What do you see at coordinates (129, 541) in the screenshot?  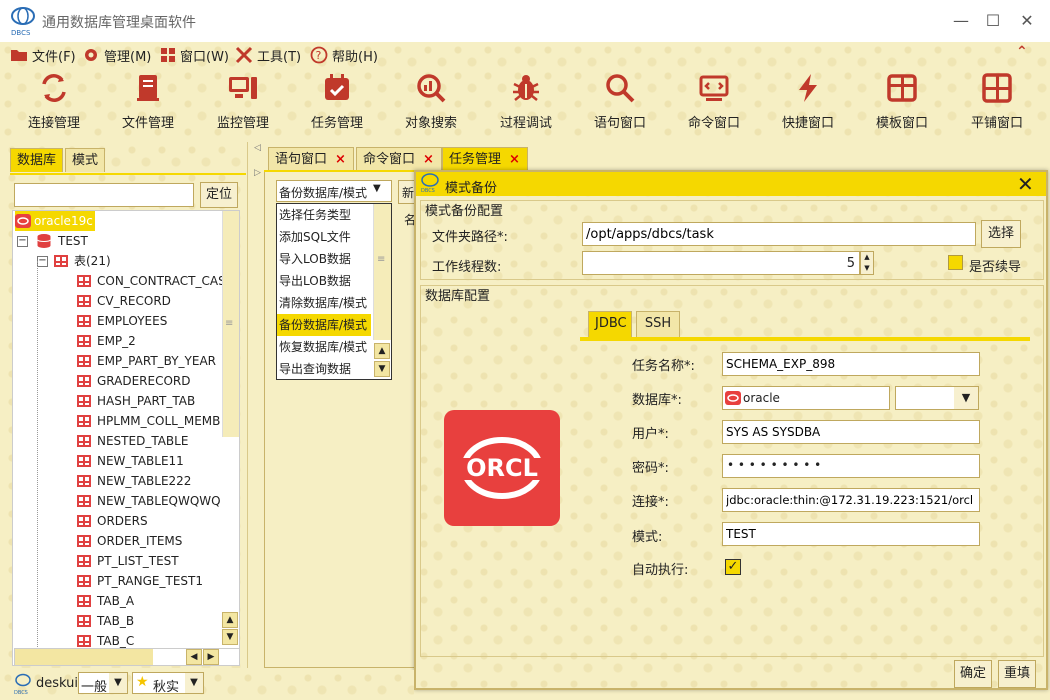 I see `tree-table-item: ORDER_ITEMS` at bounding box center [129, 541].